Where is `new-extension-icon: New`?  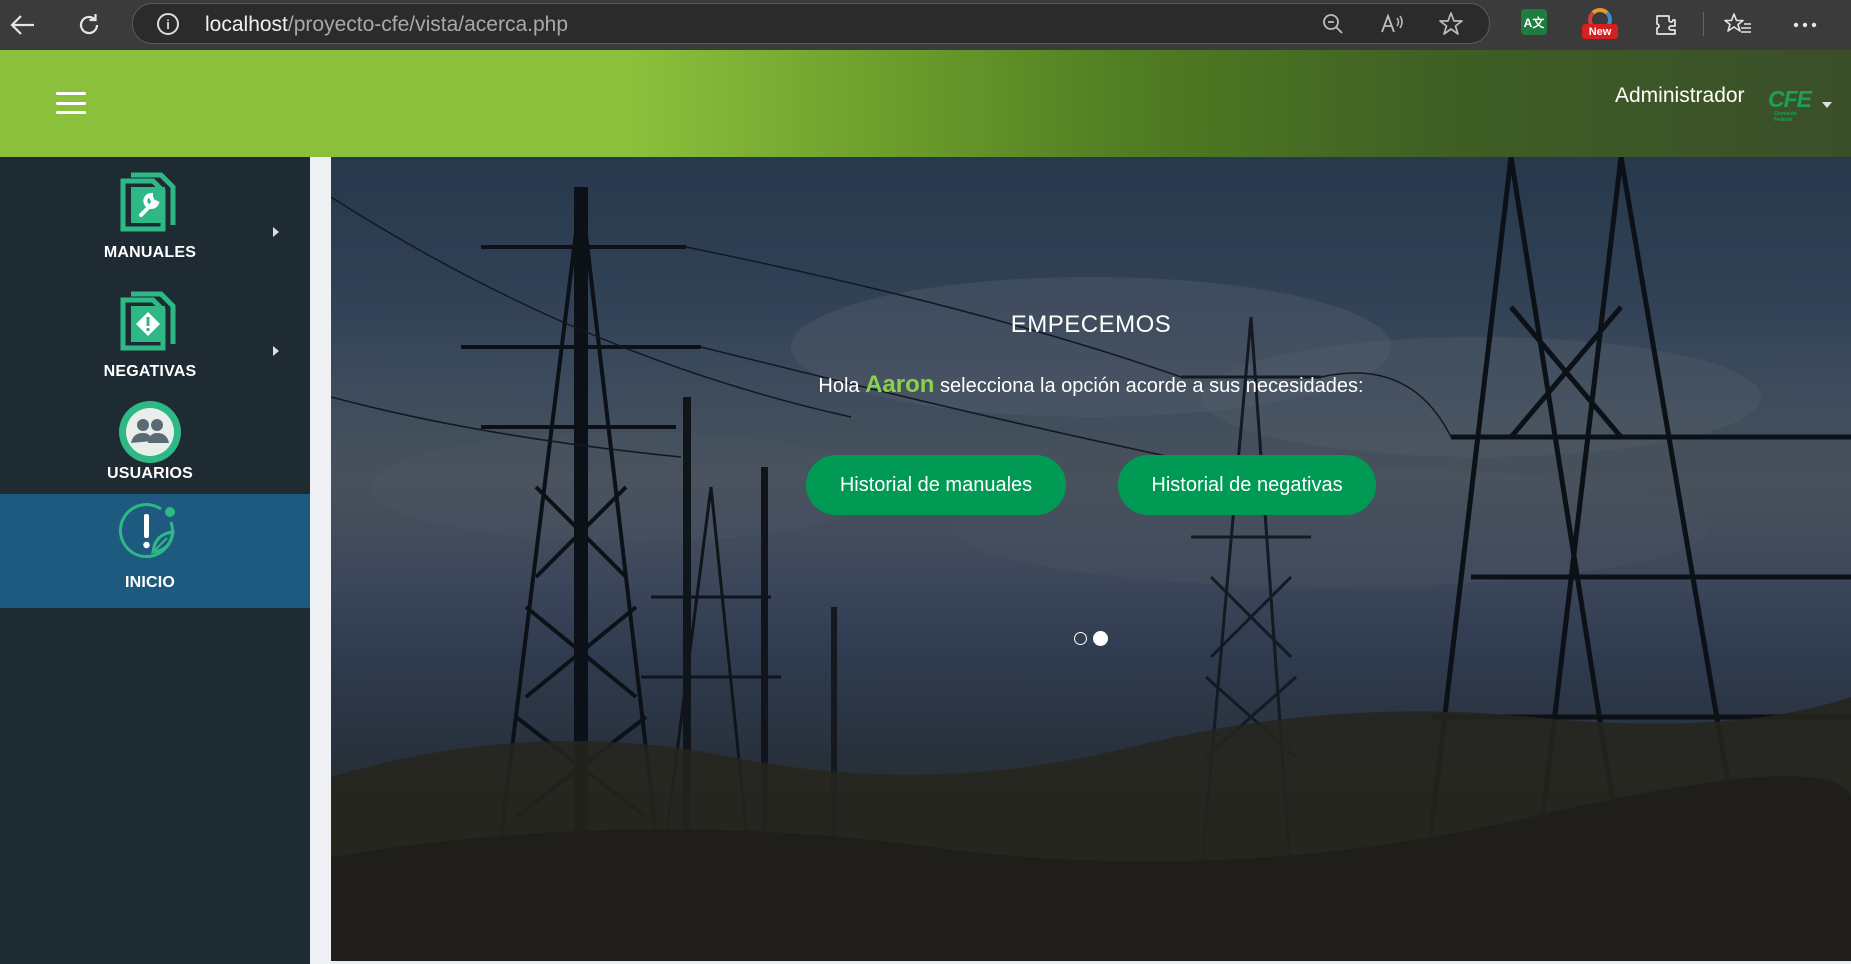
new-extension-icon: New is located at coordinates (1600, 24).